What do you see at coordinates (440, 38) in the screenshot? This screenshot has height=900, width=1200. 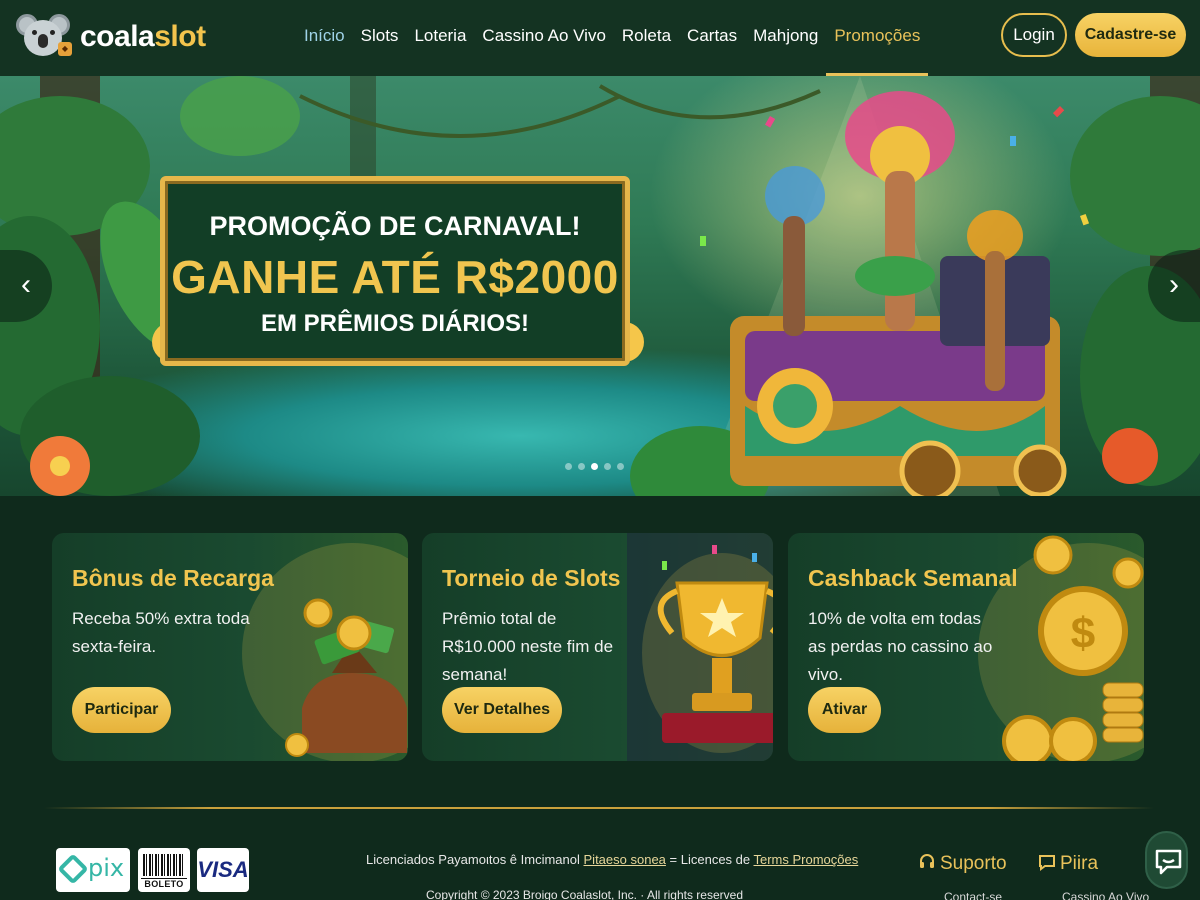 I see `nav-loteria: Loteria` at bounding box center [440, 38].